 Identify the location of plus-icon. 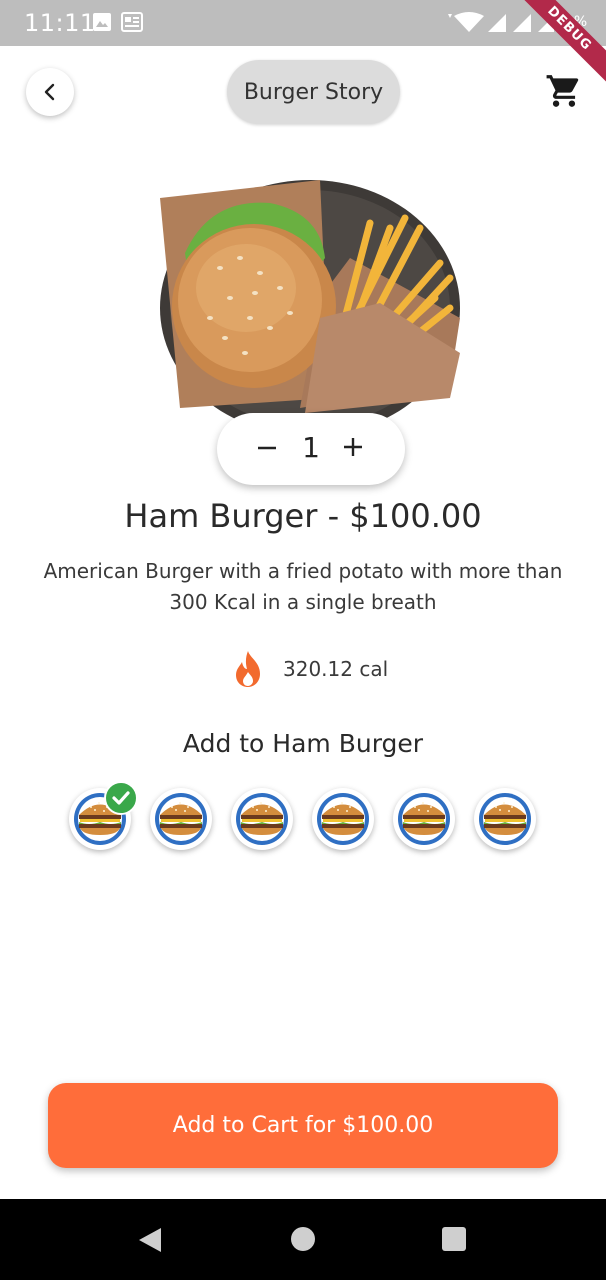
(353, 447).